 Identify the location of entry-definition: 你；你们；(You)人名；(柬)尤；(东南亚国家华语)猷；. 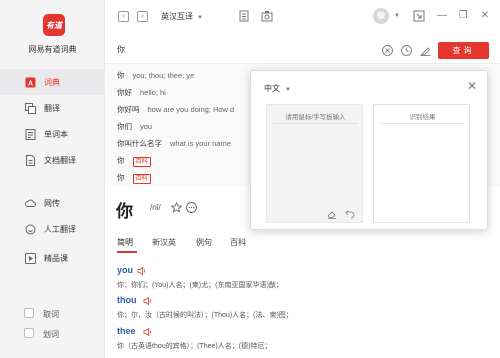
(200, 285).